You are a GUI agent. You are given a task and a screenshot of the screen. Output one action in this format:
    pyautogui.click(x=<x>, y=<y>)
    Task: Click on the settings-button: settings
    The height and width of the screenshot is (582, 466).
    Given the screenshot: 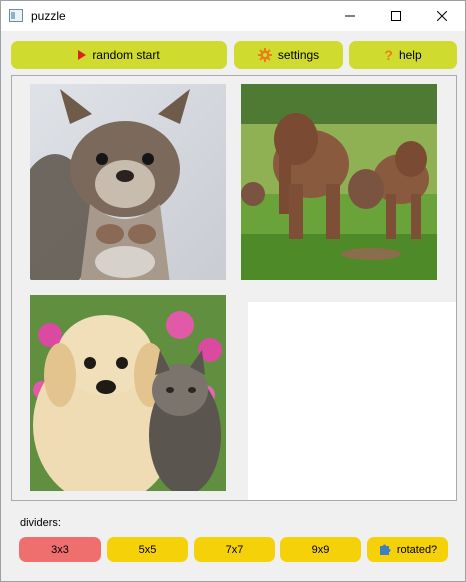 What is the action you would take?
    pyautogui.click(x=288, y=55)
    